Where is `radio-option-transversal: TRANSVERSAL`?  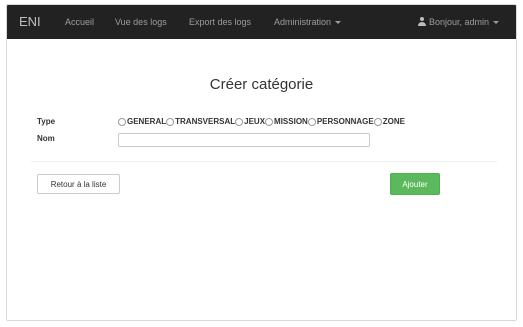 radio-option-transversal: TRANSVERSAL is located at coordinates (200, 121).